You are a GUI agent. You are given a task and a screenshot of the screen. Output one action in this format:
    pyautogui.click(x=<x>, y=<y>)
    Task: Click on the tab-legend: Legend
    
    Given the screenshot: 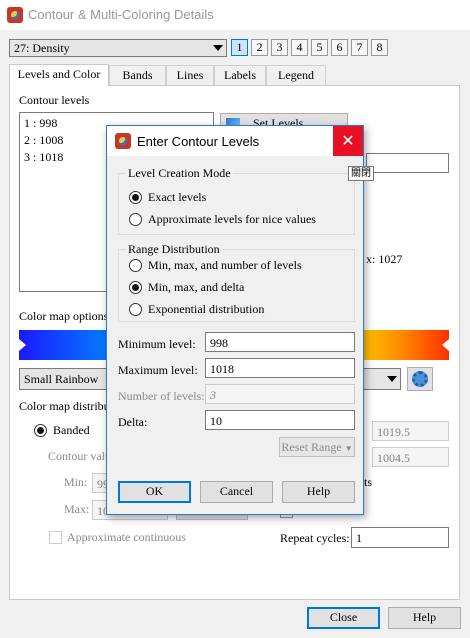 What is the action you would take?
    pyautogui.click(x=296, y=75)
    